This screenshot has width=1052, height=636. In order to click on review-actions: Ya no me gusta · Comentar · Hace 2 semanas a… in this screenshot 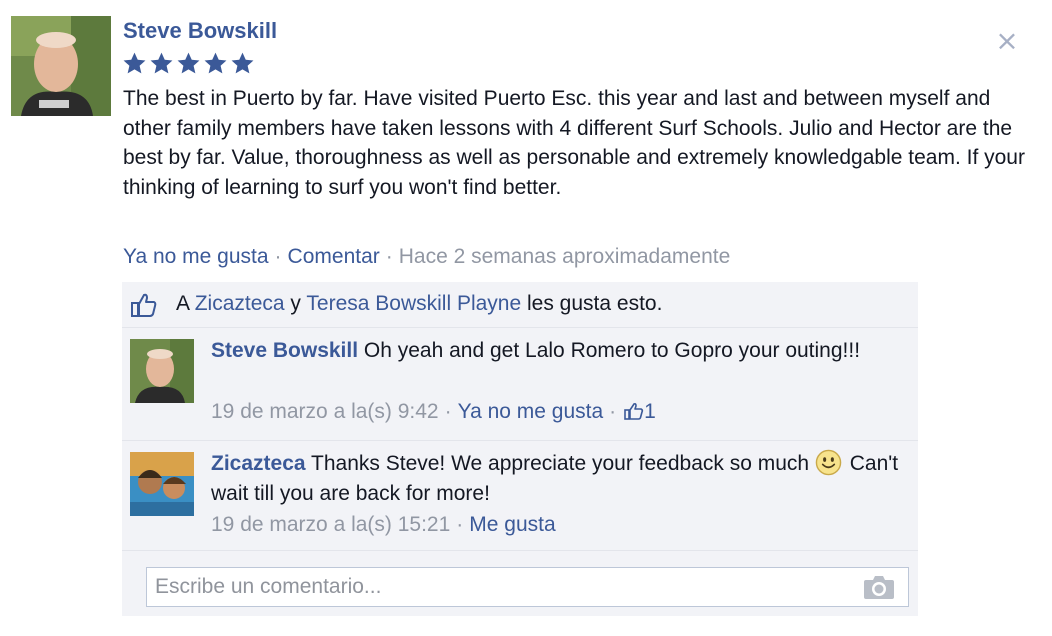, I will do `click(426, 257)`.